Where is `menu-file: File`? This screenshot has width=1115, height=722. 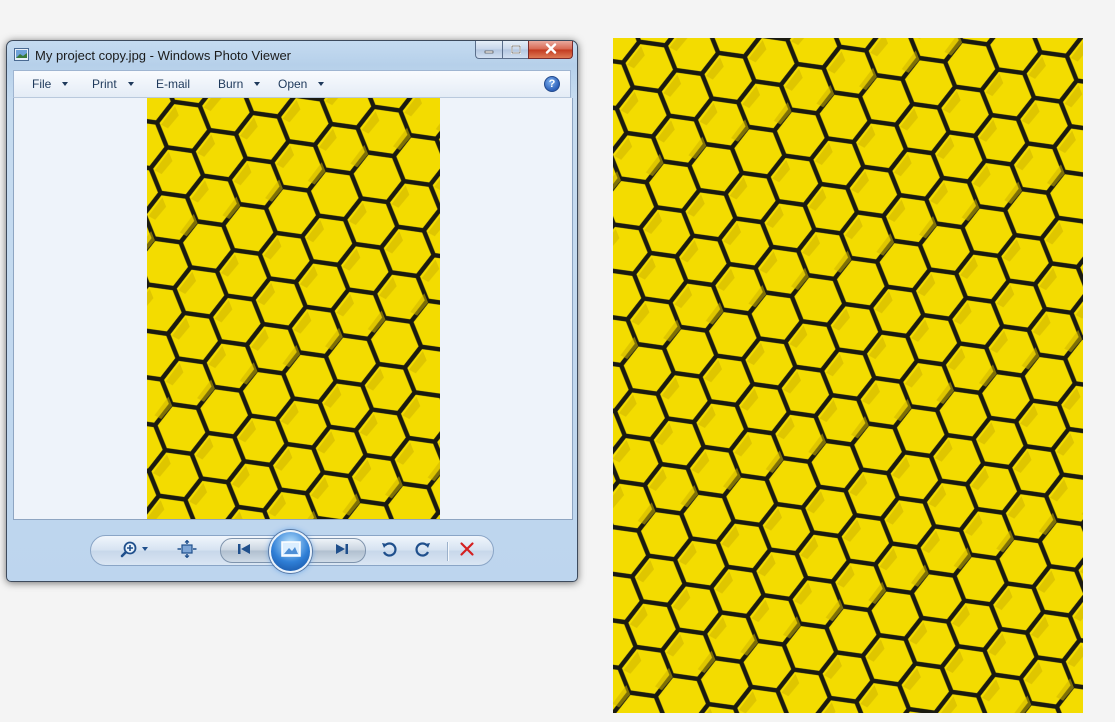 menu-file: File is located at coordinates (50, 84).